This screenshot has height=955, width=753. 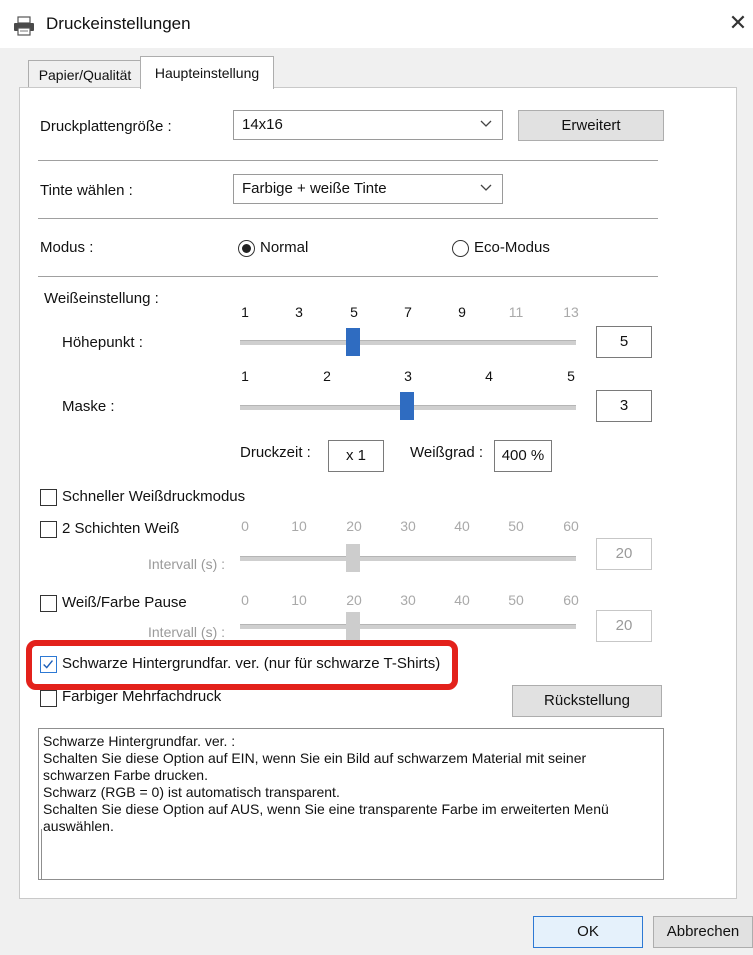 I want to click on two-layers-interval-label: Intervall (s) :, so click(x=187, y=564).